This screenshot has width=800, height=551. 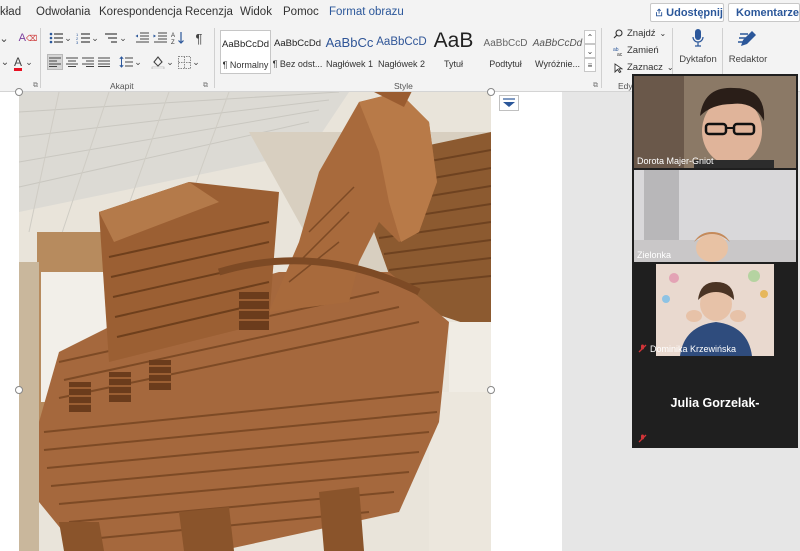 I want to click on style-label: Podtytuł, so click(x=505, y=64).